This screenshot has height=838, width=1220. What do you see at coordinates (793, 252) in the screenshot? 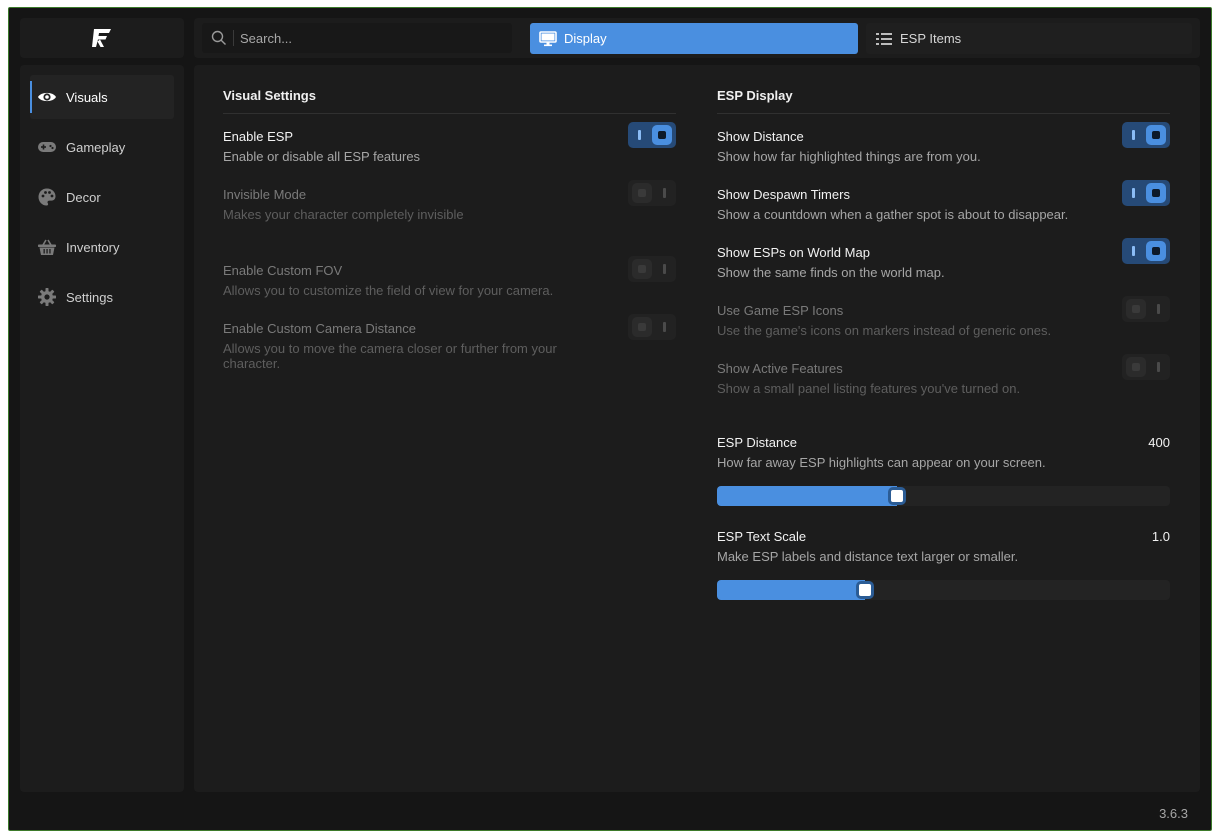
I see `setting-title: Show ESPs on World Map` at bounding box center [793, 252].